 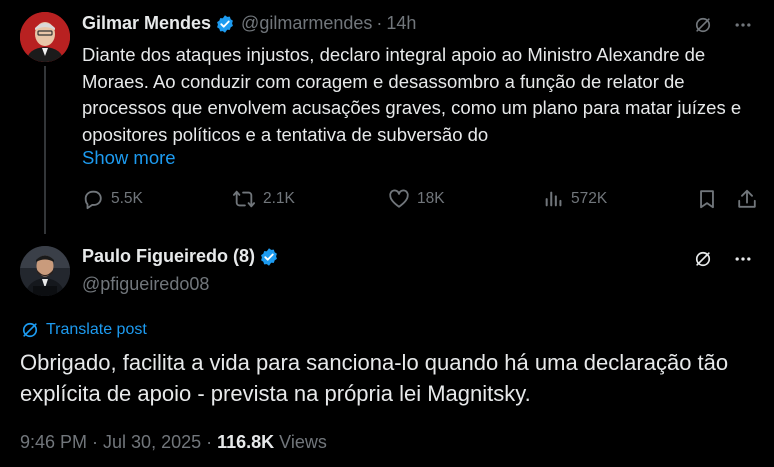 I want to click on reply-button: 5.5K, so click(x=112, y=199).